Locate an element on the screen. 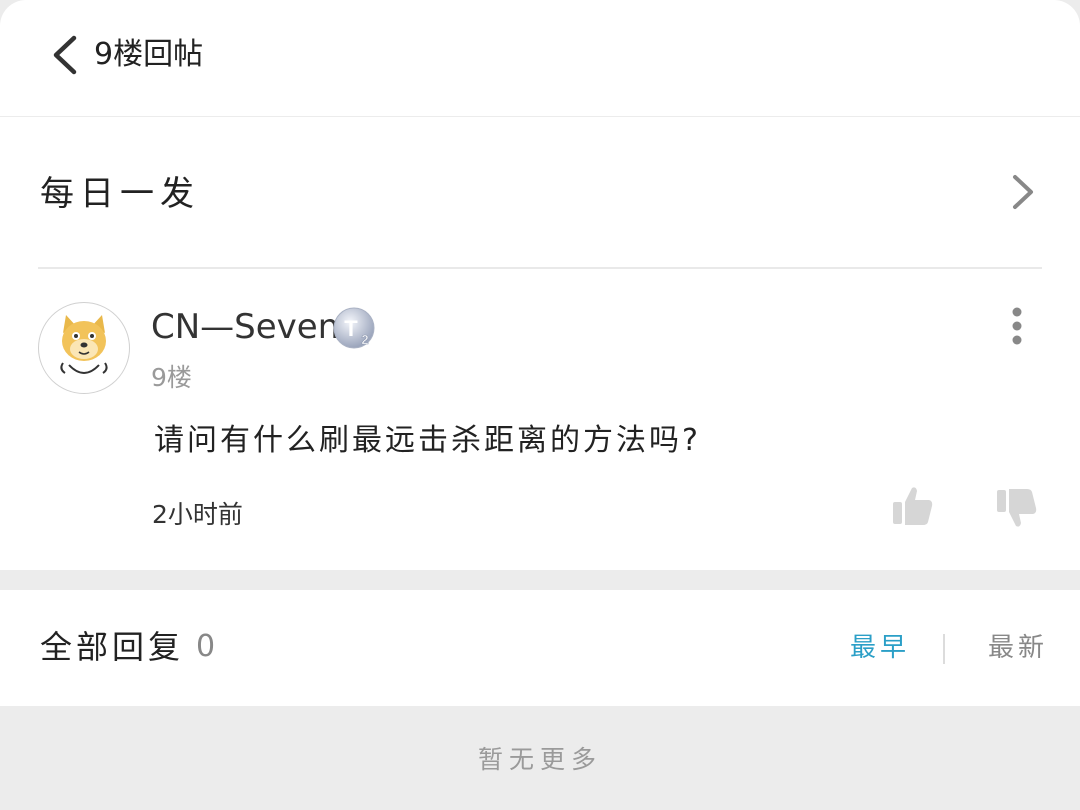 The width and height of the screenshot is (1080, 810). page-title: 9楼回帖 is located at coordinates (149, 54).